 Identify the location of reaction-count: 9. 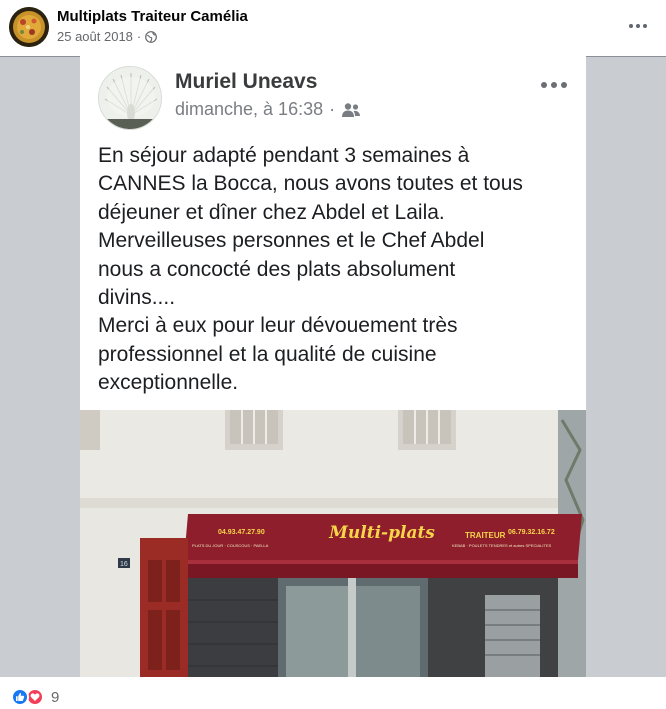
(55, 697).